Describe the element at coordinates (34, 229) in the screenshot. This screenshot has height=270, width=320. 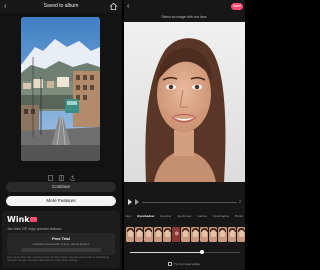
I see `promo-description: Join Wink VIP, enjoy premium features` at that location.